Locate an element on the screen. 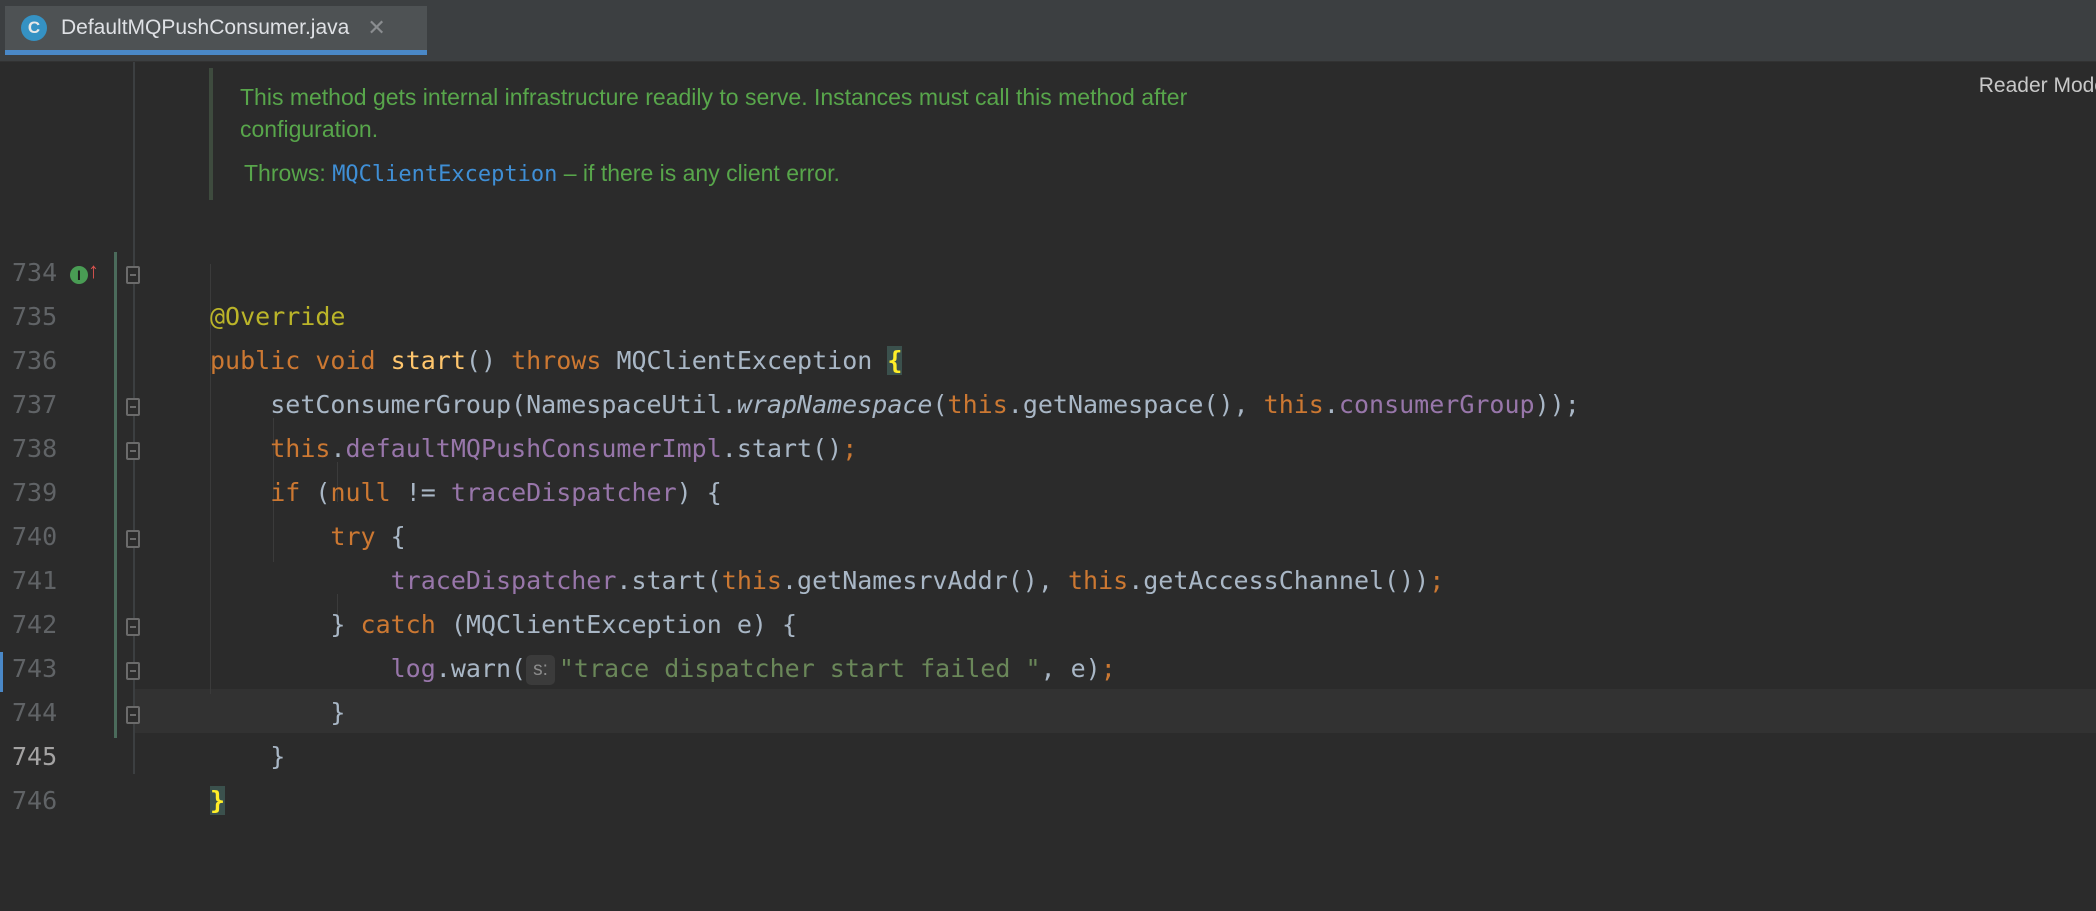 This screenshot has width=2096, height=911. throws-exception-link: MQClientException is located at coordinates (444, 174).